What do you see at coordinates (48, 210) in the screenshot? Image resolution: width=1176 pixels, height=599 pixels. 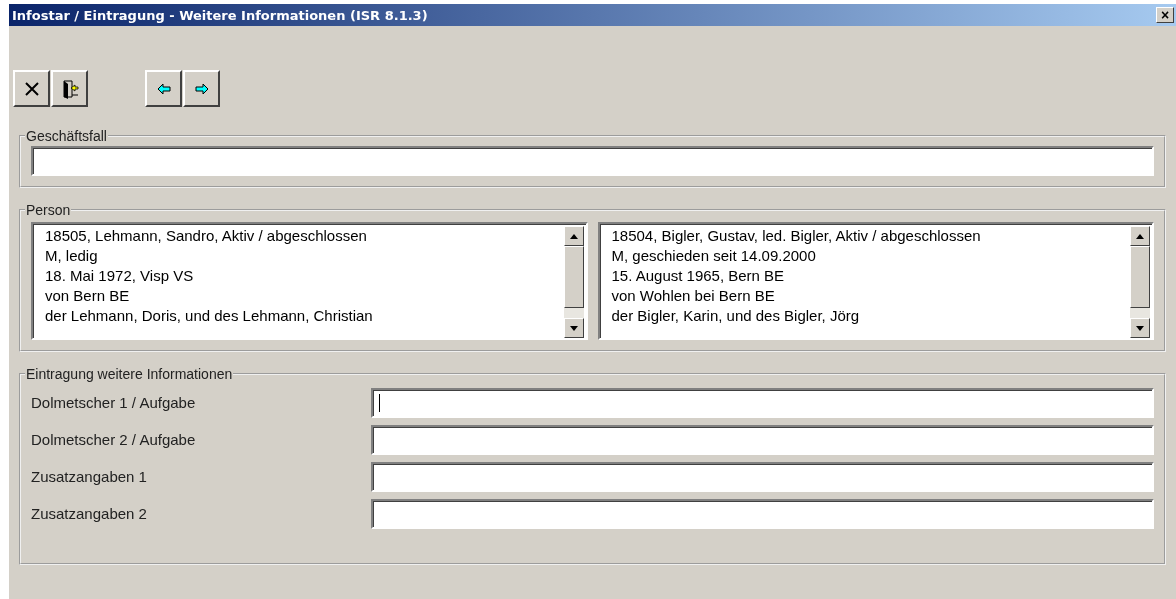 I see `group-title: Person` at bounding box center [48, 210].